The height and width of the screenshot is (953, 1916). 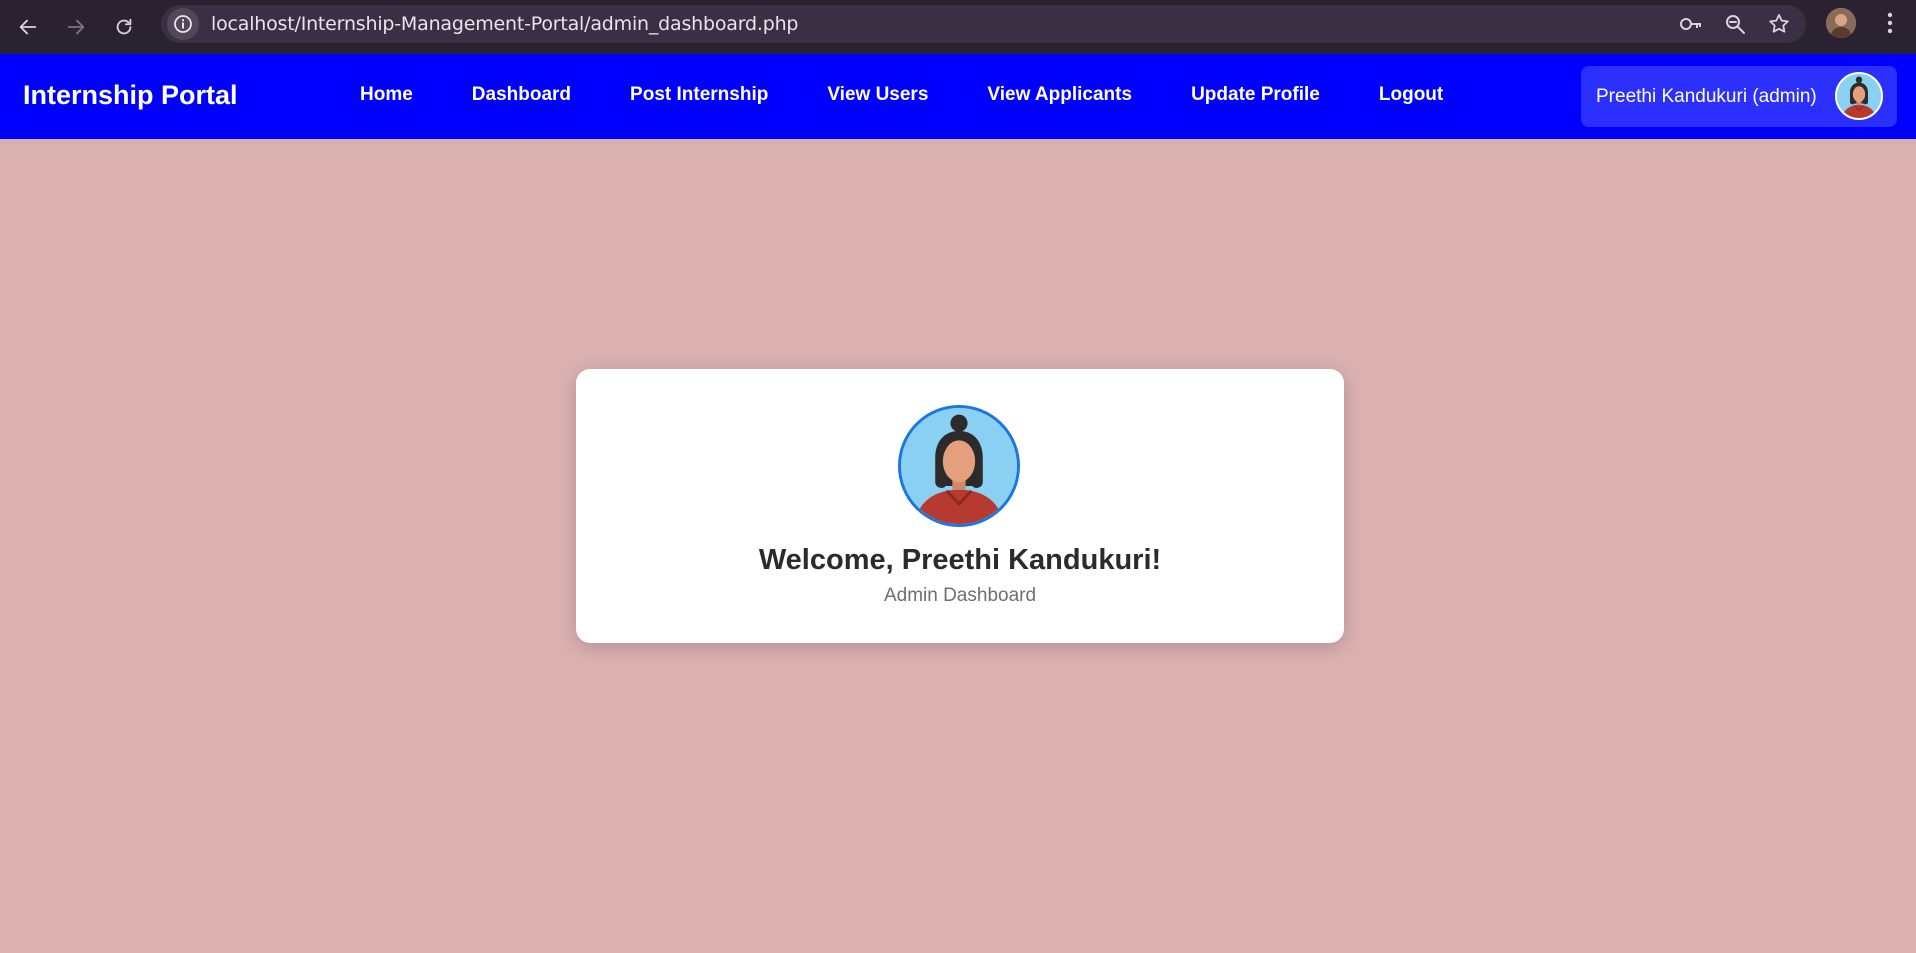 What do you see at coordinates (76, 27) in the screenshot?
I see `forward-arrow-icon` at bounding box center [76, 27].